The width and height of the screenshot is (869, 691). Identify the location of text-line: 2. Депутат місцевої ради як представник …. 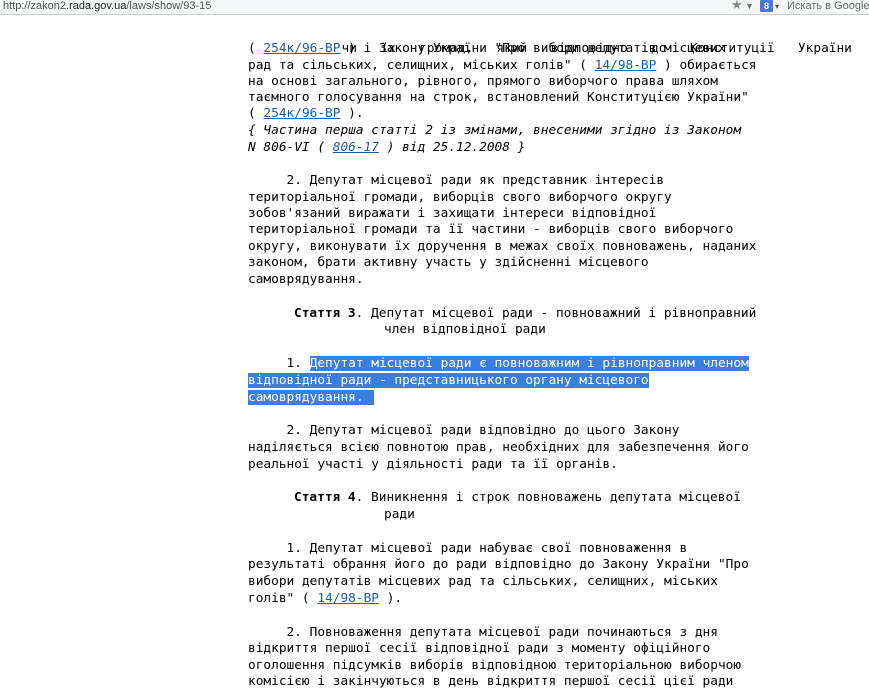
(456, 180).